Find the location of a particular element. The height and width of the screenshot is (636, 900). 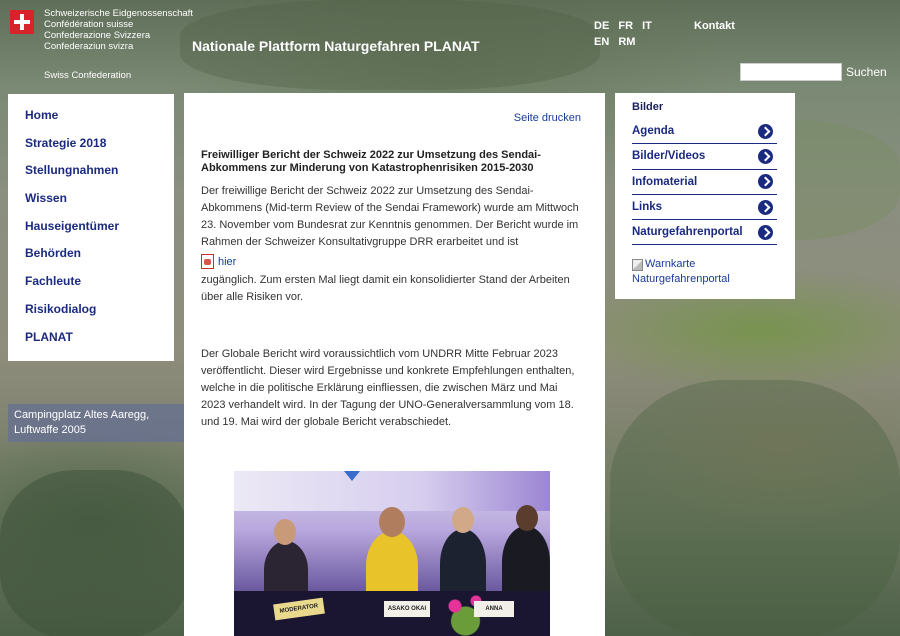

nav-item-fachleute: Fachleute is located at coordinates (91, 288).